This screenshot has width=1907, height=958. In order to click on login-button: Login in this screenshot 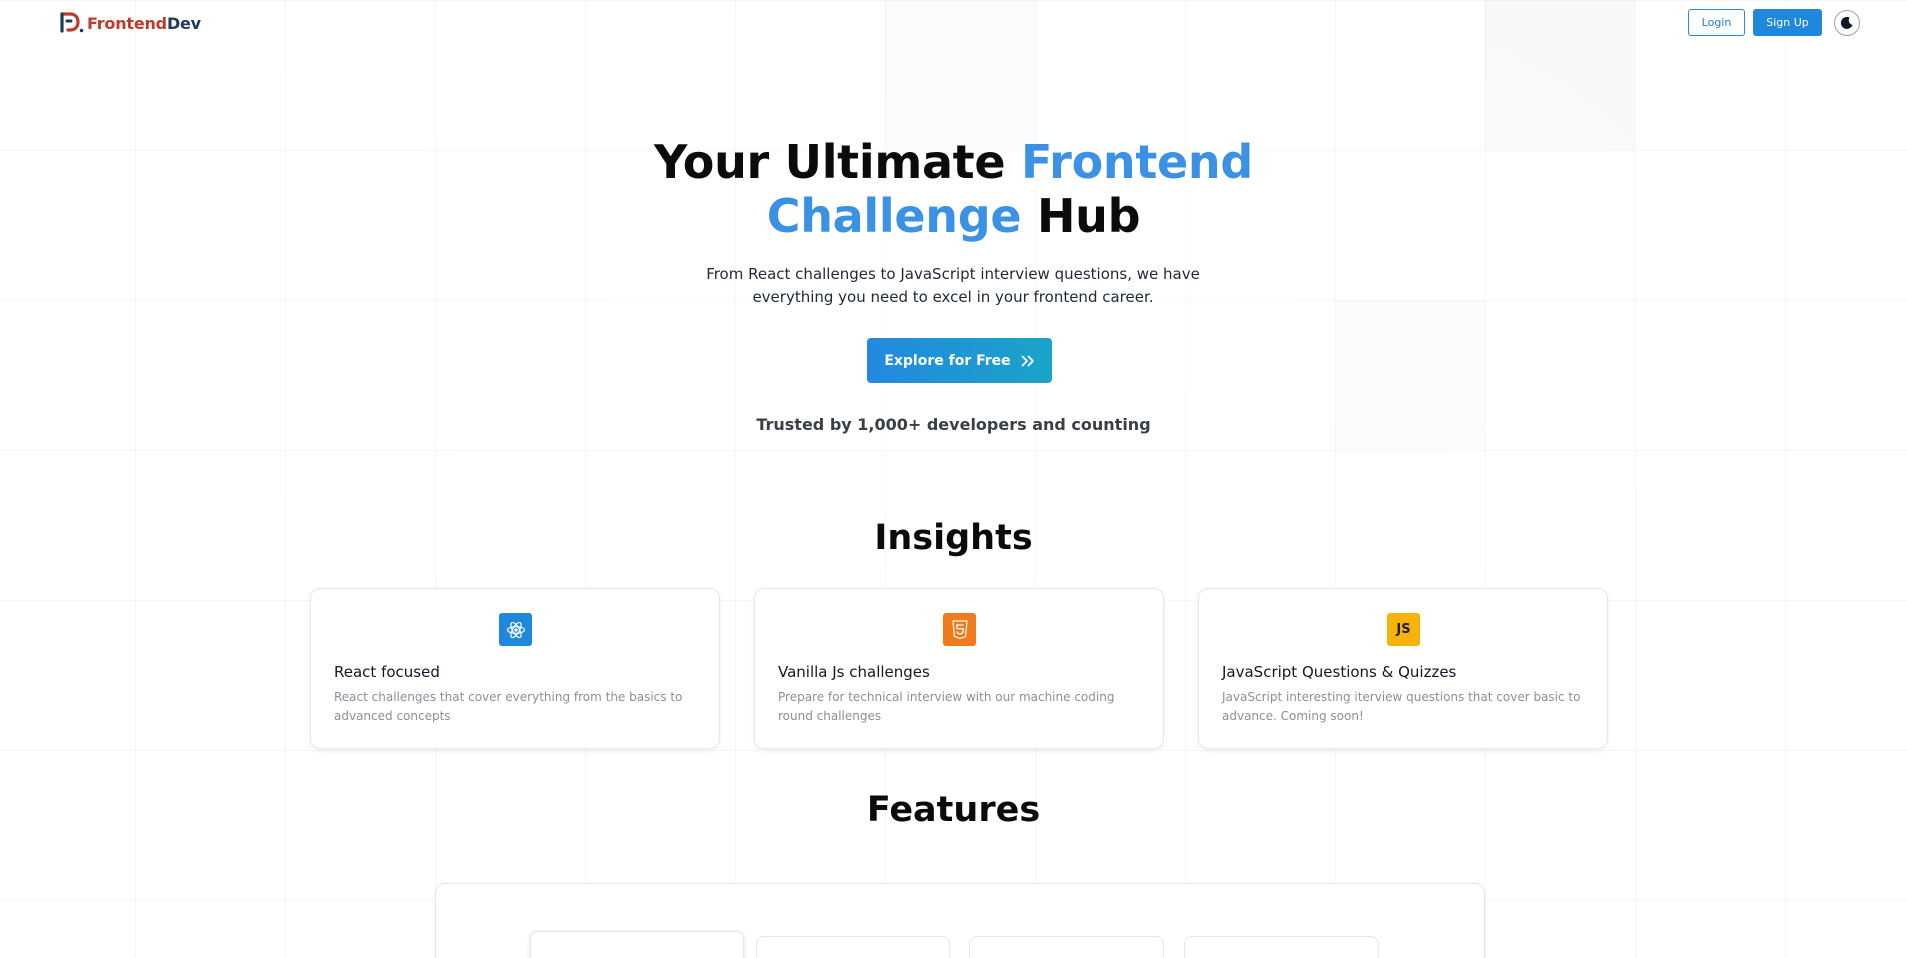, I will do `click(1716, 22)`.